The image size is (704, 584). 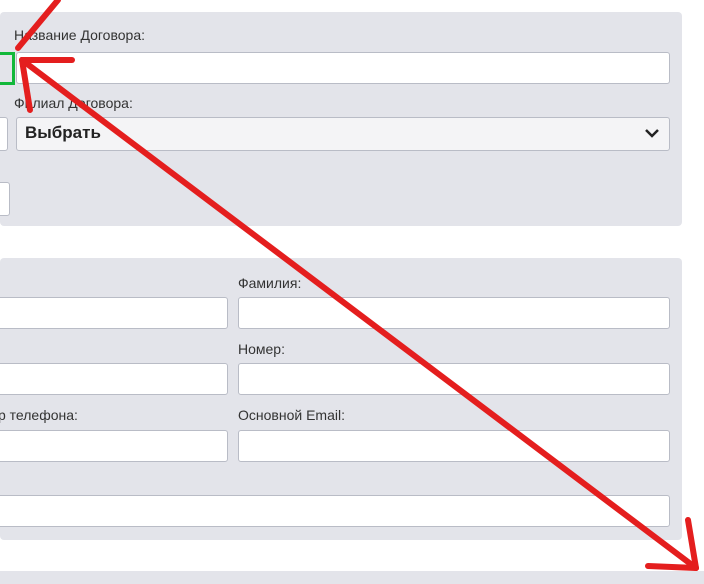 I want to click on email-label: Основной Email:, so click(x=291, y=415).